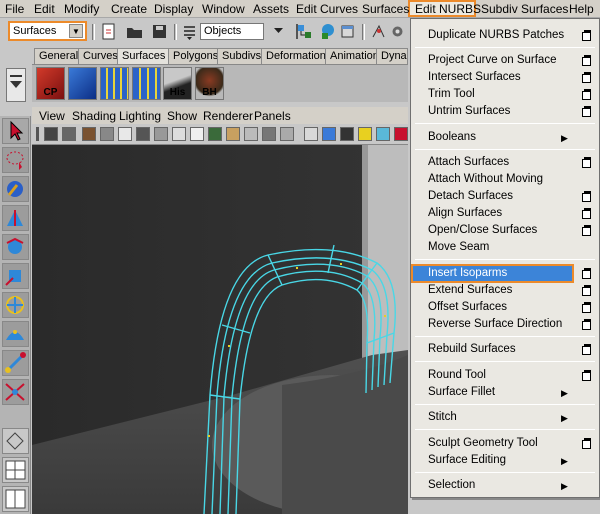 Image resolution: width=600 pixels, height=514 pixels. I want to click on wireframe-icon, so click(311, 134).